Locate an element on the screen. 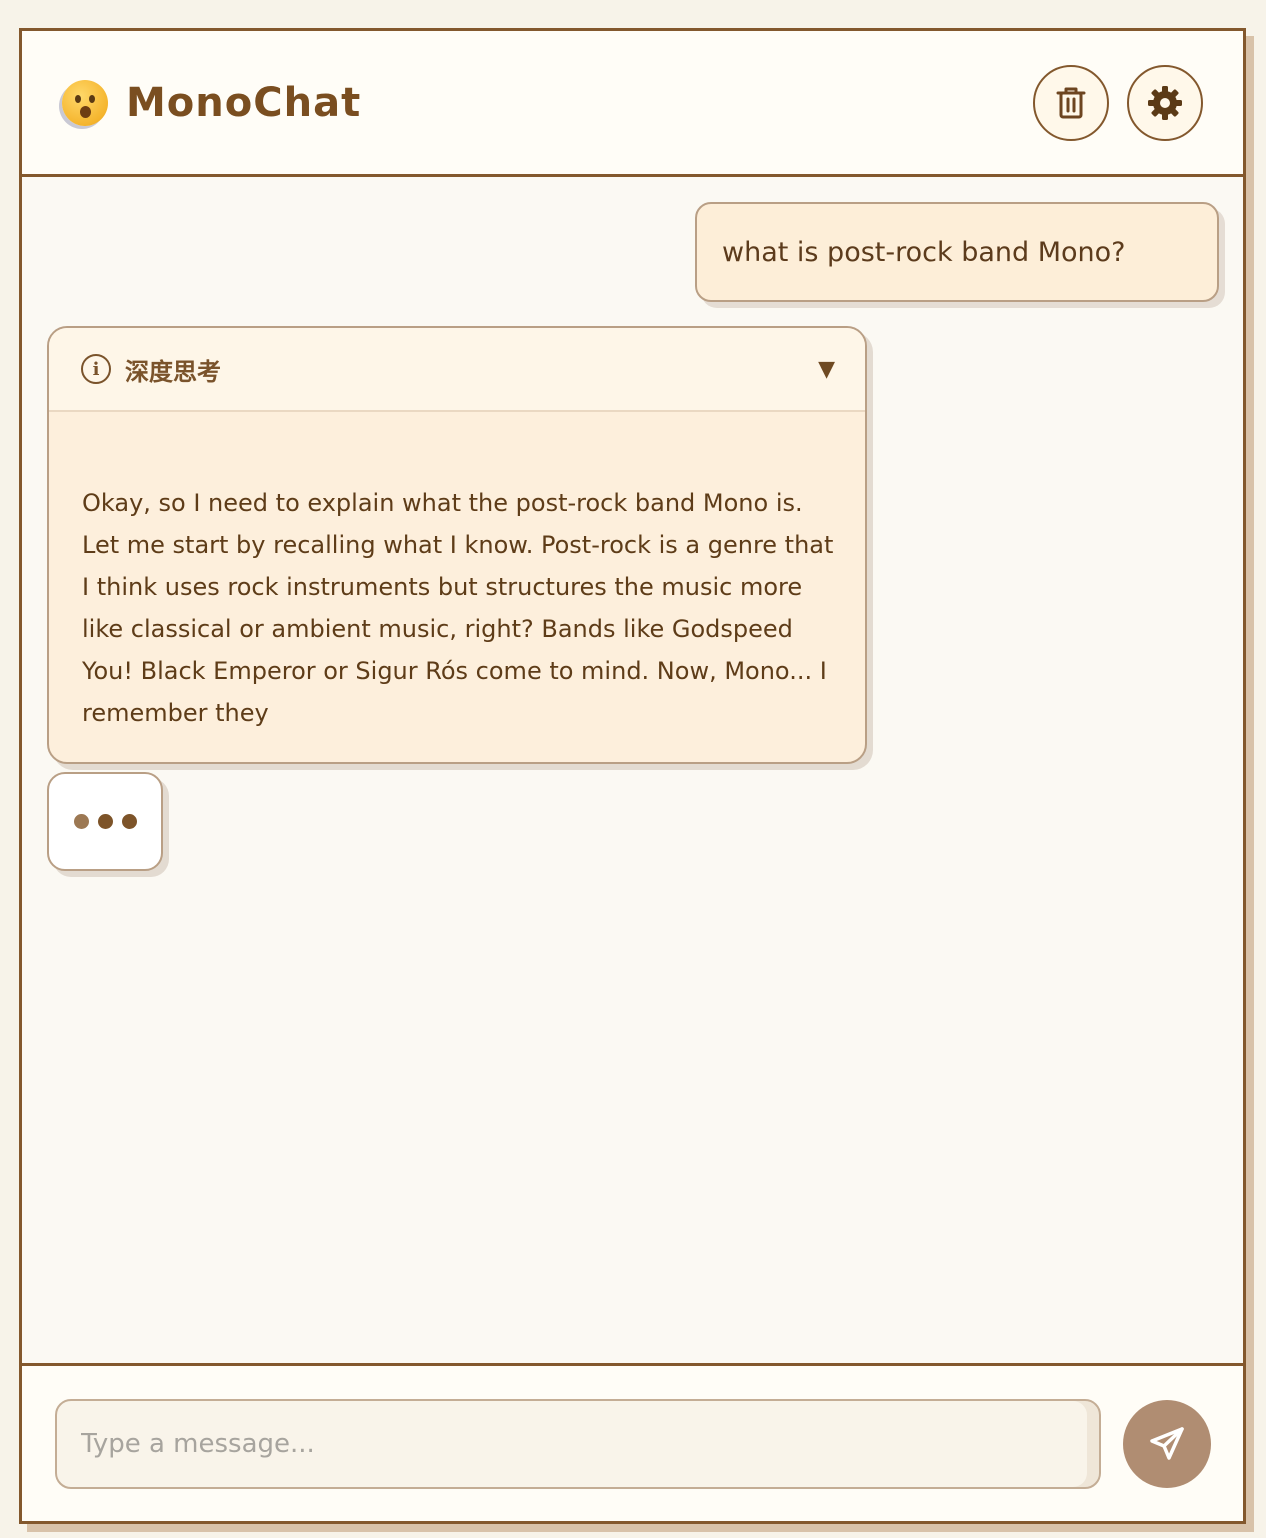 The height and width of the screenshot is (1538, 1266). message-input-wrapper is located at coordinates (578, 1443).